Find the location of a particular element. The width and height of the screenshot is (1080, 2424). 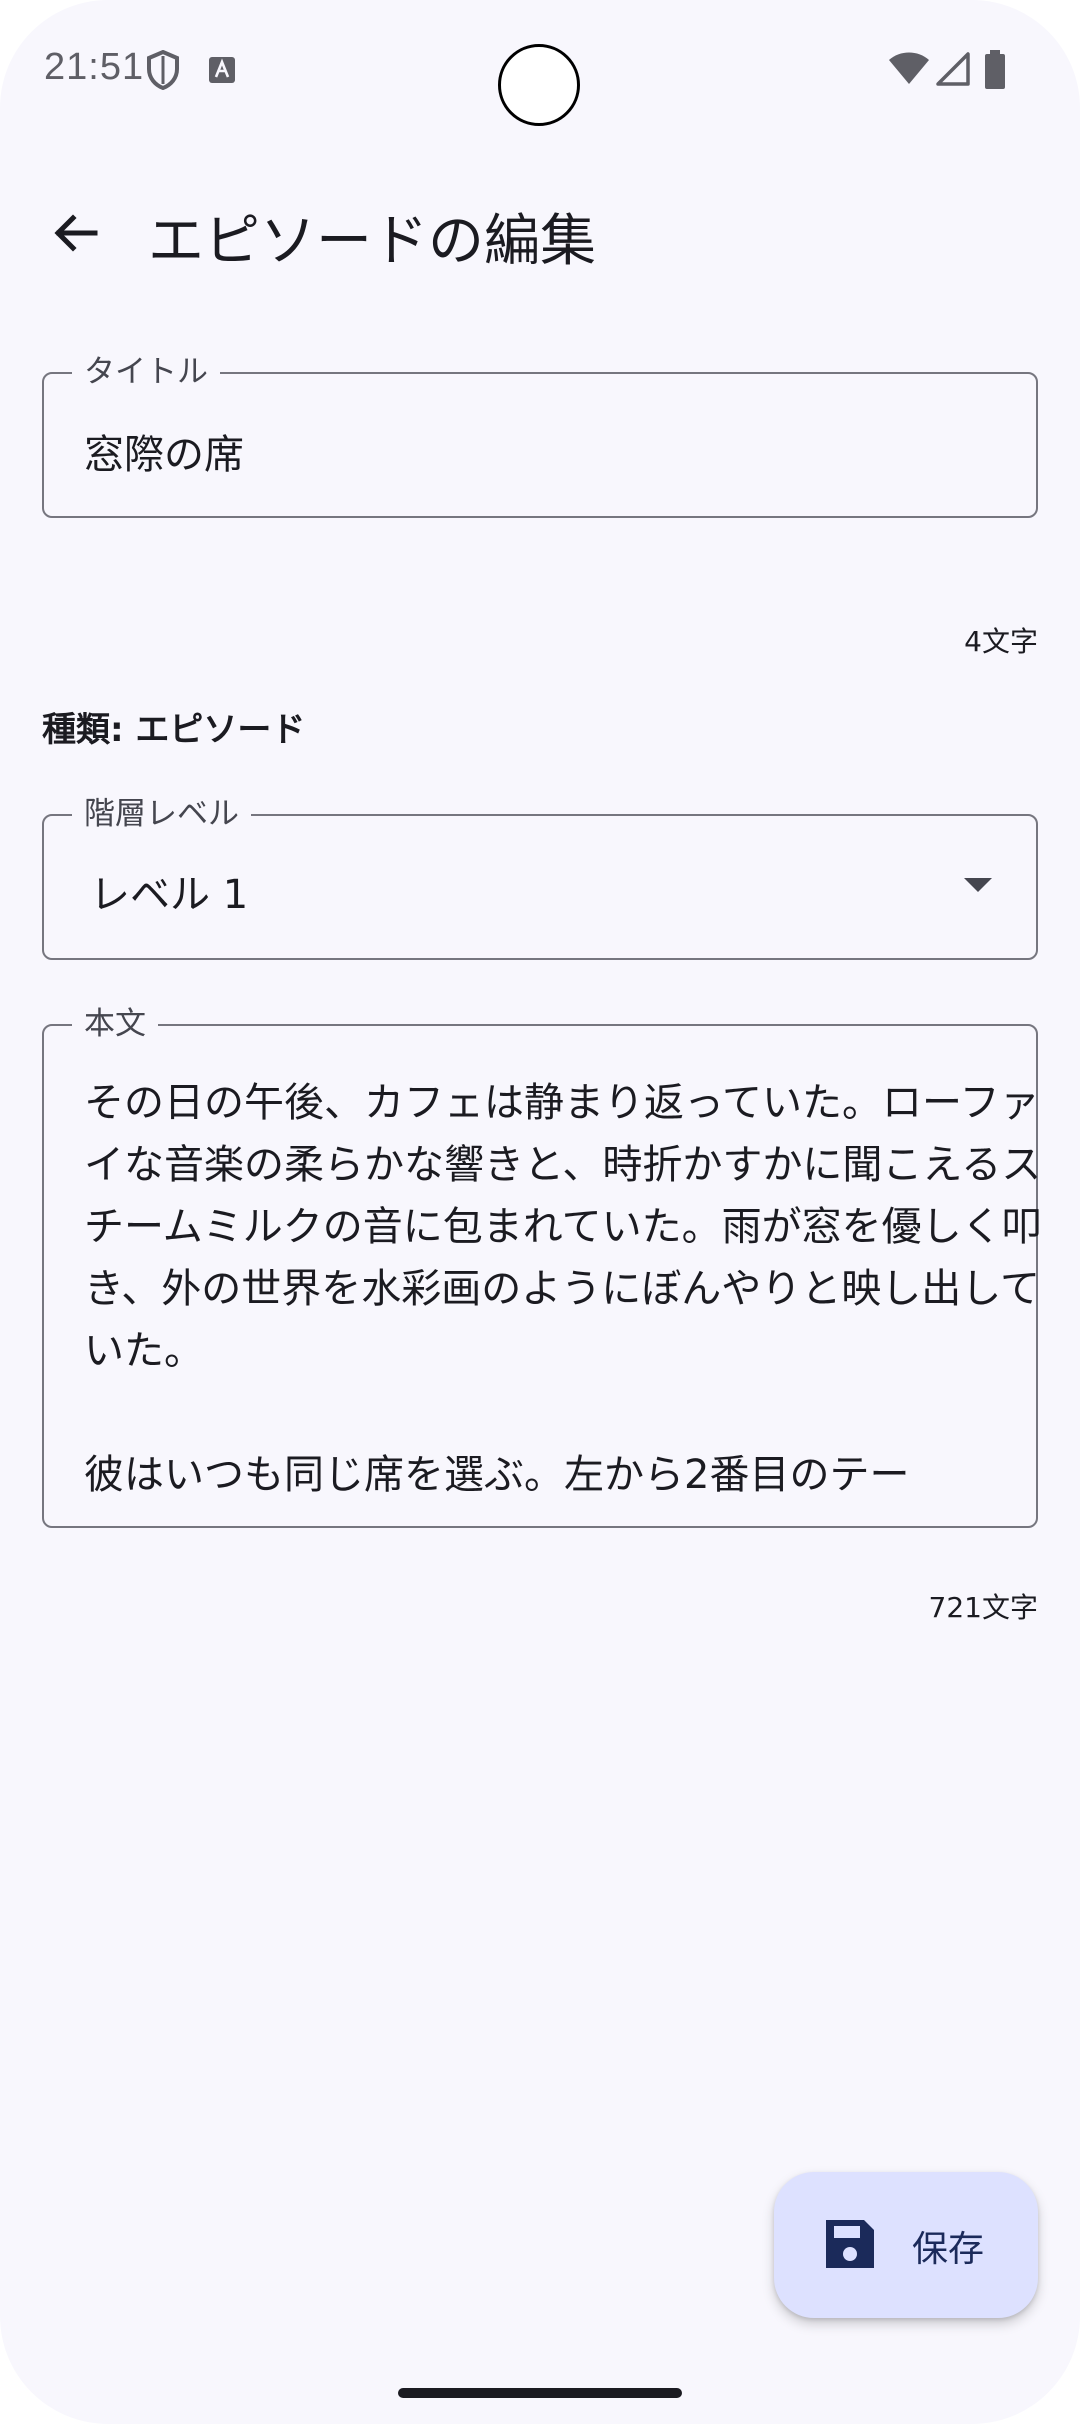

camera-cutout is located at coordinates (539, 85).